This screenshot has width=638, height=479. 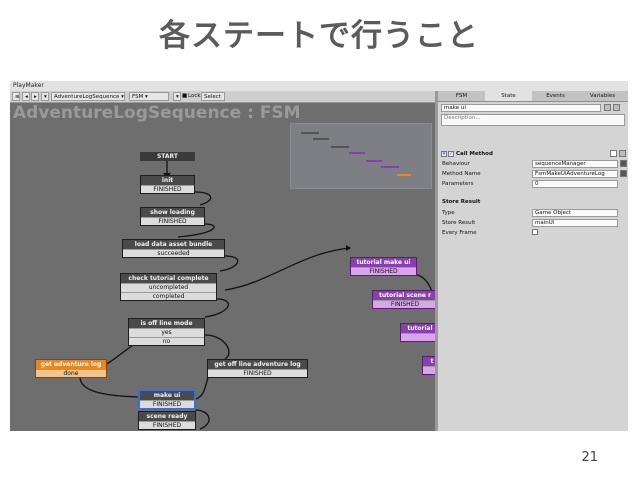 What do you see at coordinates (602, 96) in the screenshot?
I see `tab-variables: Variables` at bounding box center [602, 96].